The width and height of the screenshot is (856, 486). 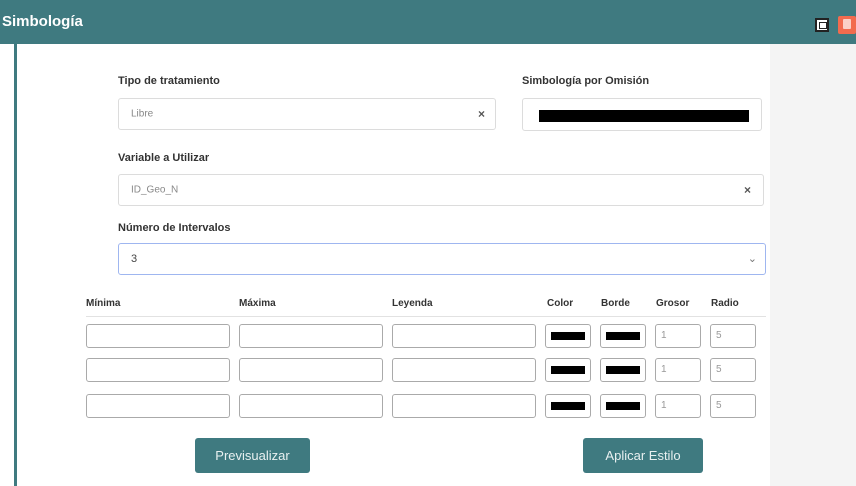 What do you see at coordinates (719, 335) in the screenshot?
I see `row-1-radio-value: 5` at bounding box center [719, 335].